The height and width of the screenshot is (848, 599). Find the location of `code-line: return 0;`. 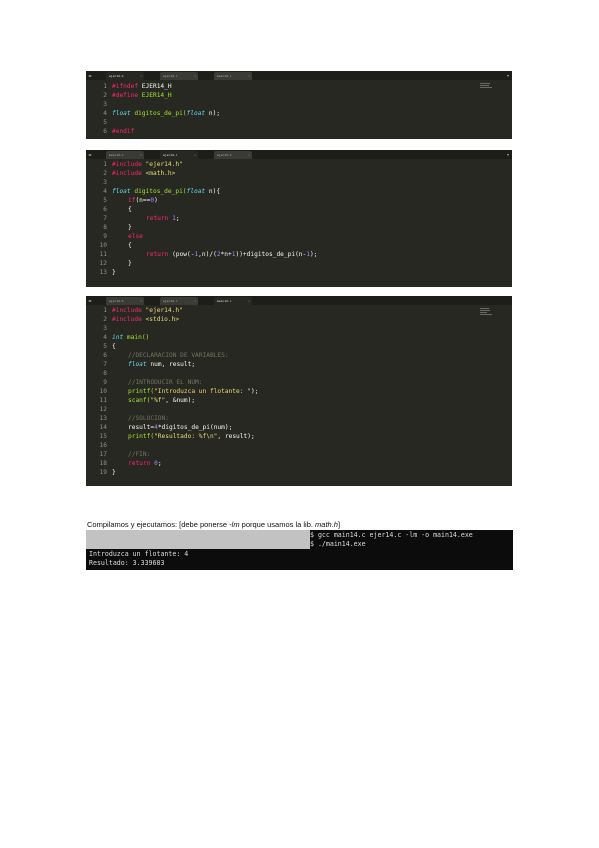

code-line: return 0; is located at coordinates (145, 463).